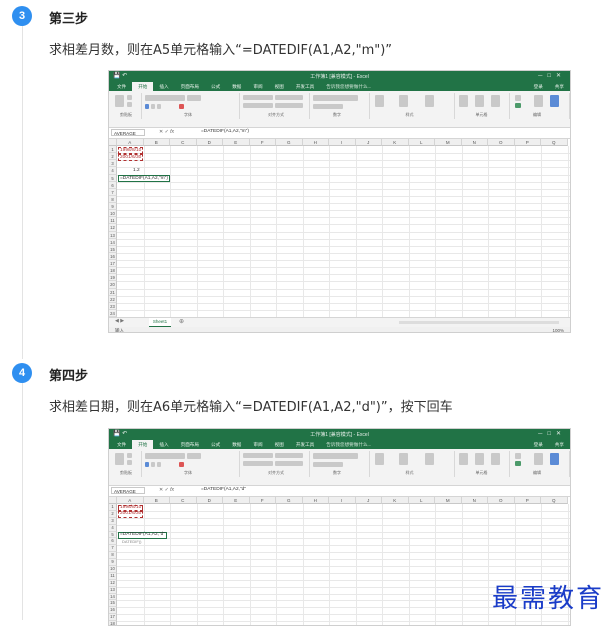 This screenshot has width=614, height=626. What do you see at coordinates (113, 249) in the screenshot?
I see `row-header: 15` at bounding box center [113, 249].